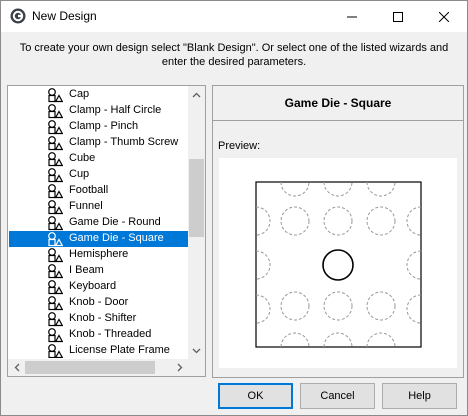 The width and height of the screenshot is (468, 416). What do you see at coordinates (103, 318) in the screenshot?
I see `wizard-list-item-label: Knob - Shifter` at bounding box center [103, 318].